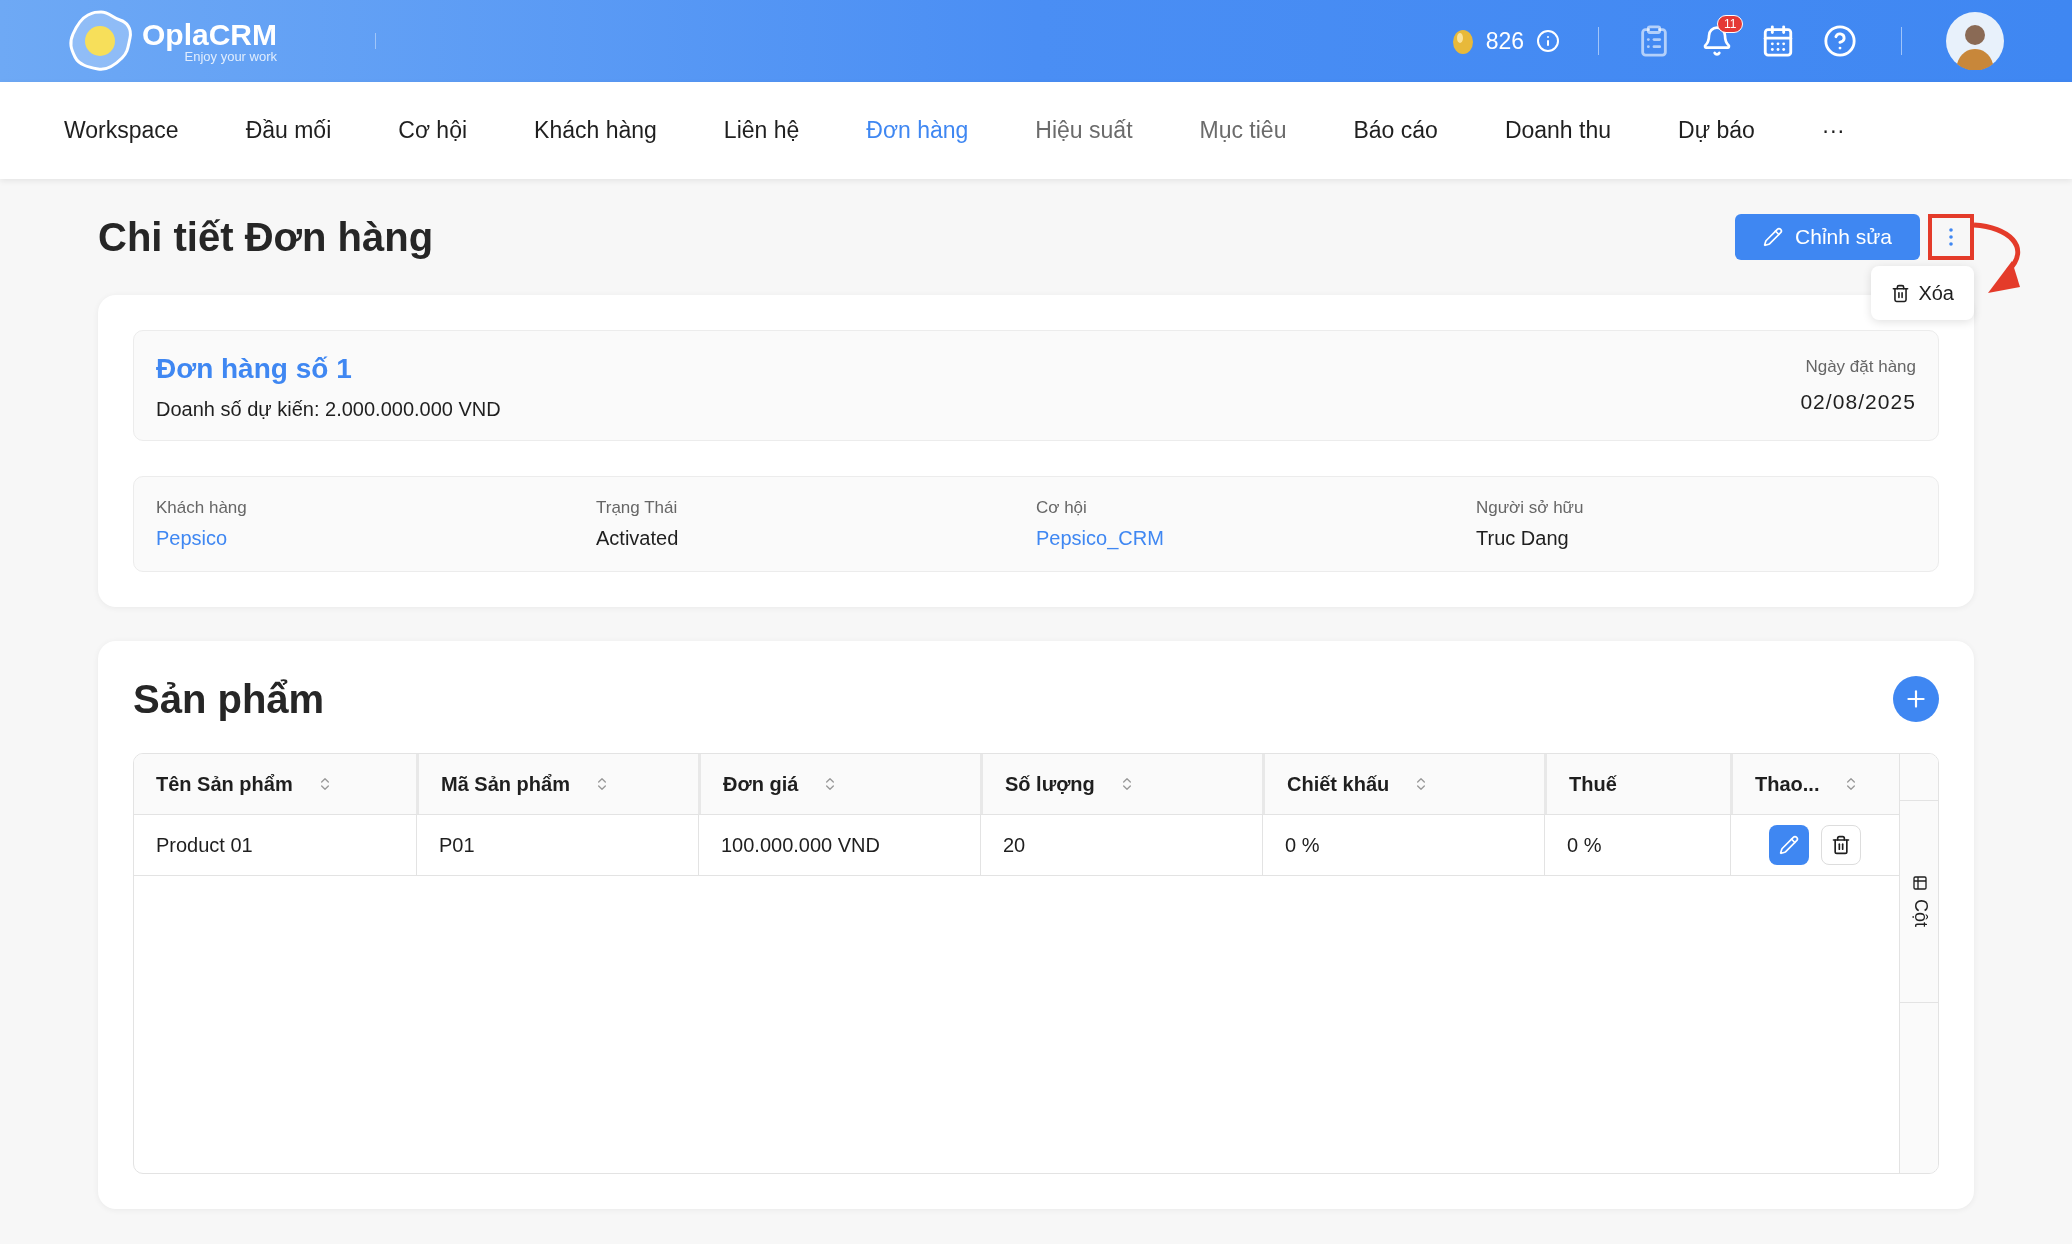 The width and height of the screenshot is (2072, 1244). What do you see at coordinates (1530, 508) in the screenshot?
I see `field-label: Người sở hữu` at bounding box center [1530, 508].